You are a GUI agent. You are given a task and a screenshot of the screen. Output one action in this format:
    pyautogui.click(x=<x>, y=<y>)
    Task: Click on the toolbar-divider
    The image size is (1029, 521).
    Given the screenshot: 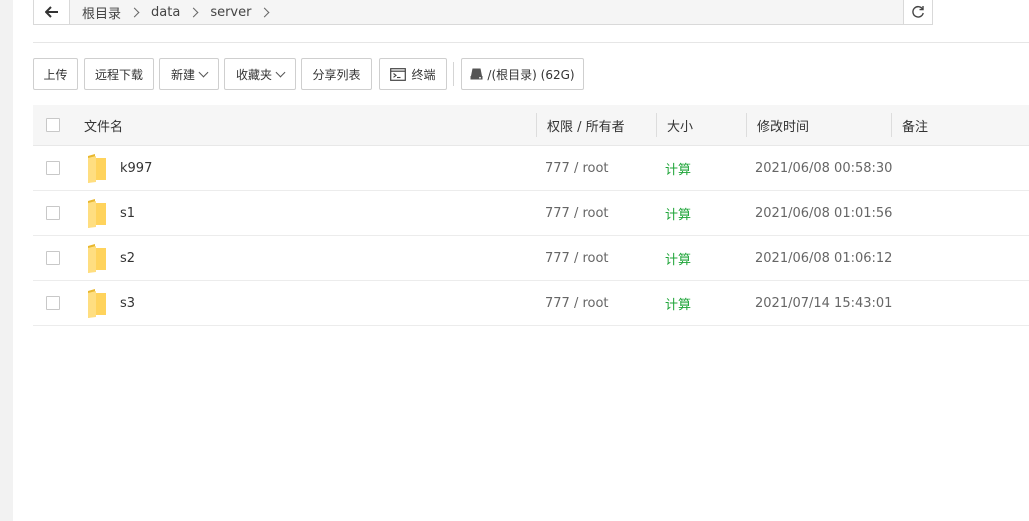 What is the action you would take?
    pyautogui.click(x=453, y=74)
    